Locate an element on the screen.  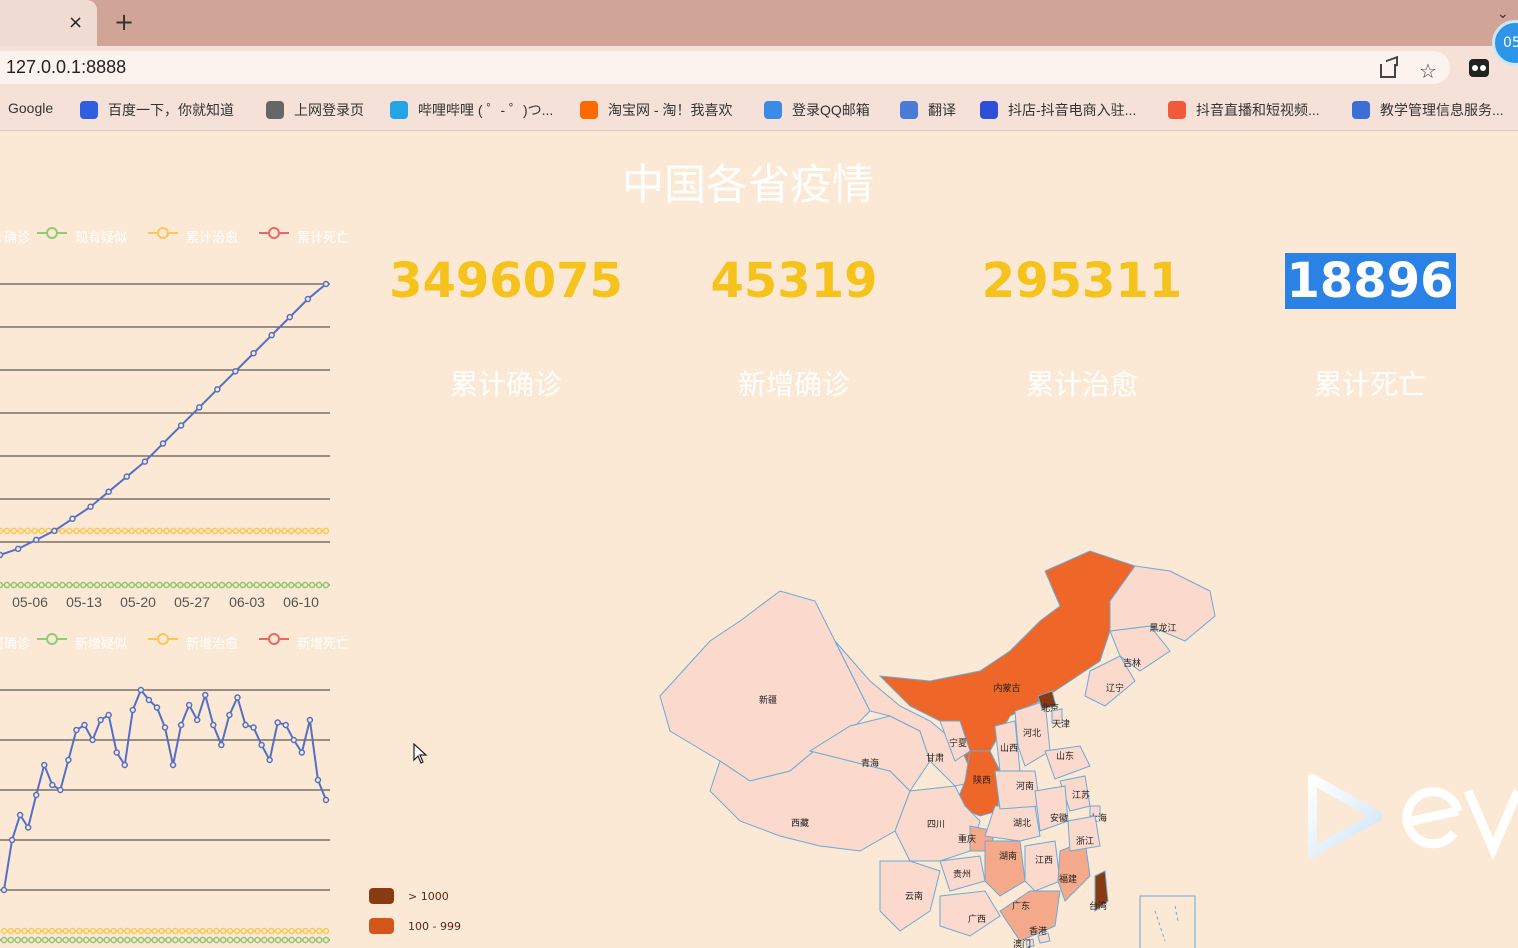
bookmark-label: Google is located at coordinates (31, 108).